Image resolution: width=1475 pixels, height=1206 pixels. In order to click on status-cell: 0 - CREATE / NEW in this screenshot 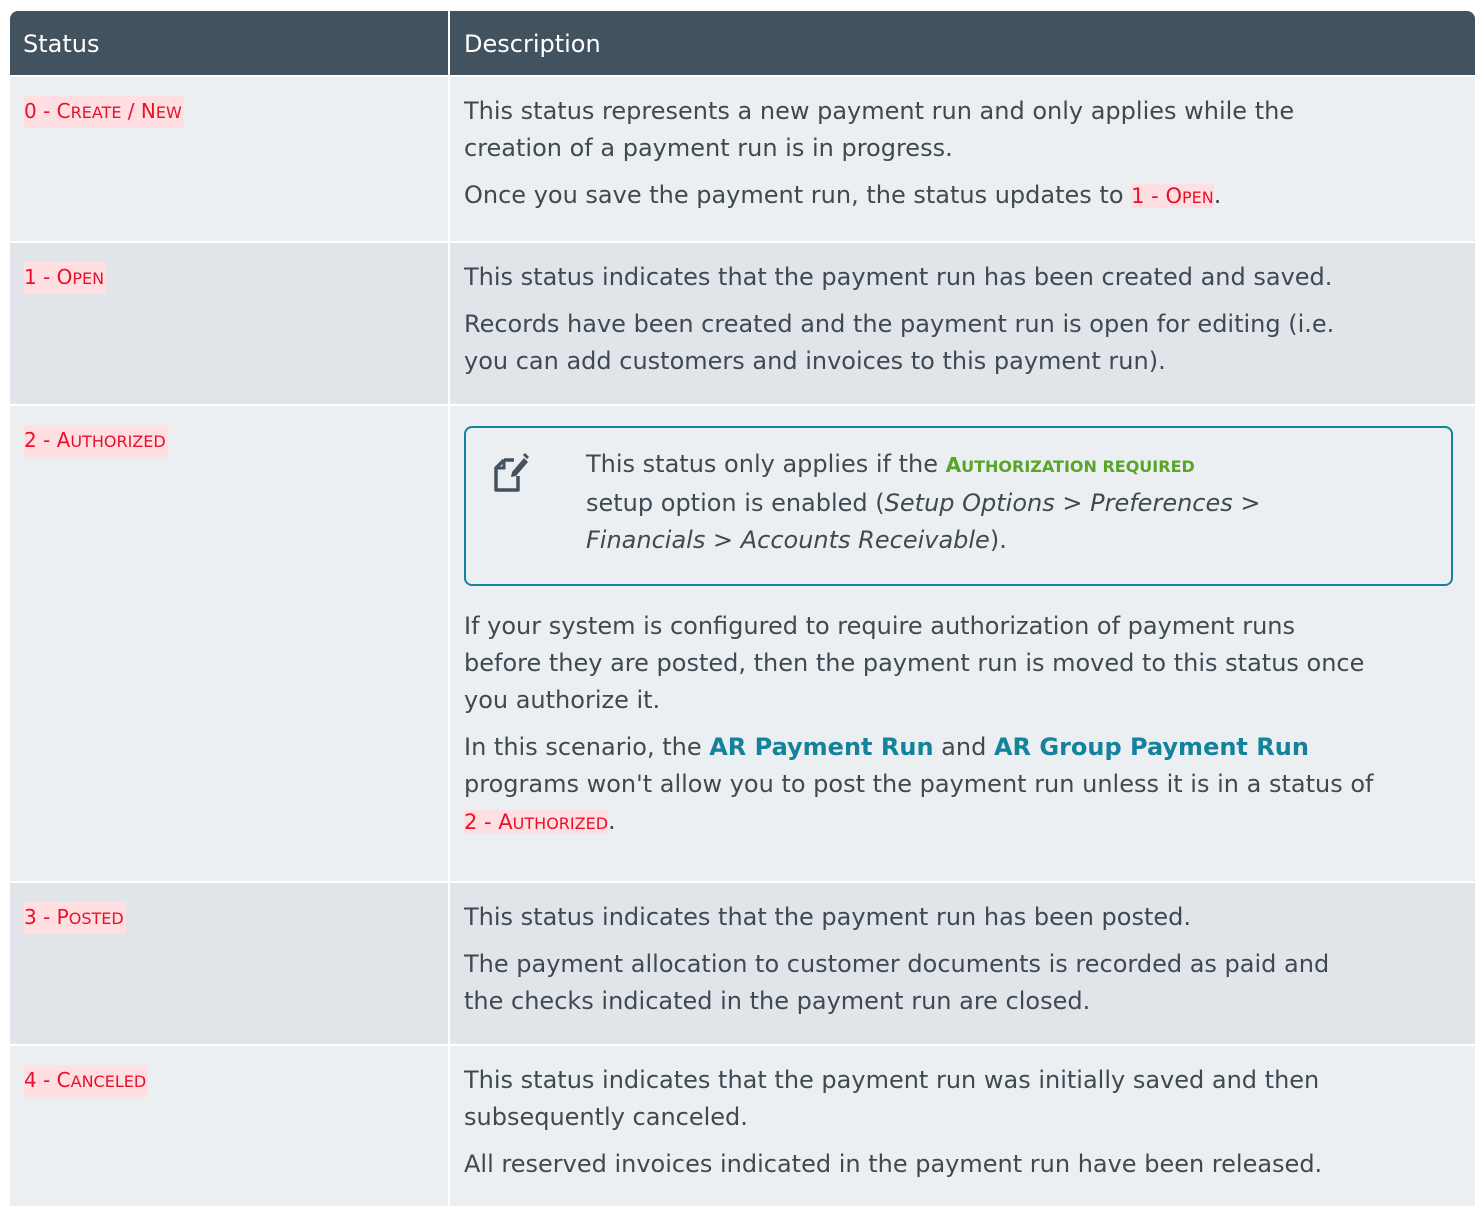, I will do `click(230, 159)`.